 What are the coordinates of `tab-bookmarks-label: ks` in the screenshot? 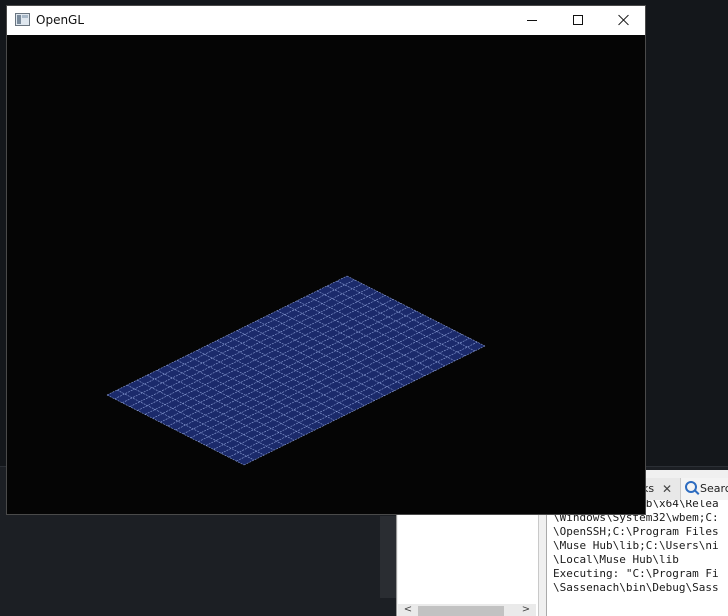 It's located at (650, 488).